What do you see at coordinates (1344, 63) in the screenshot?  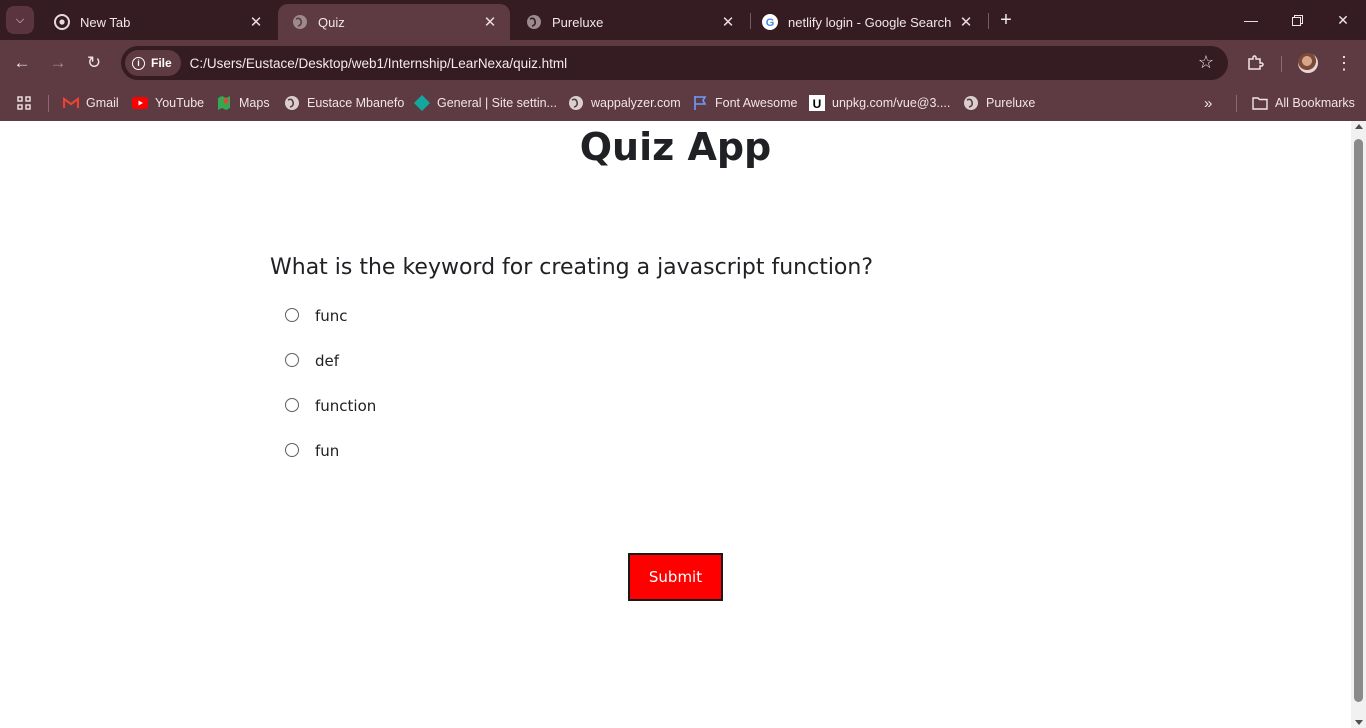 I see `menu-kebab-icon: ⋮` at bounding box center [1344, 63].